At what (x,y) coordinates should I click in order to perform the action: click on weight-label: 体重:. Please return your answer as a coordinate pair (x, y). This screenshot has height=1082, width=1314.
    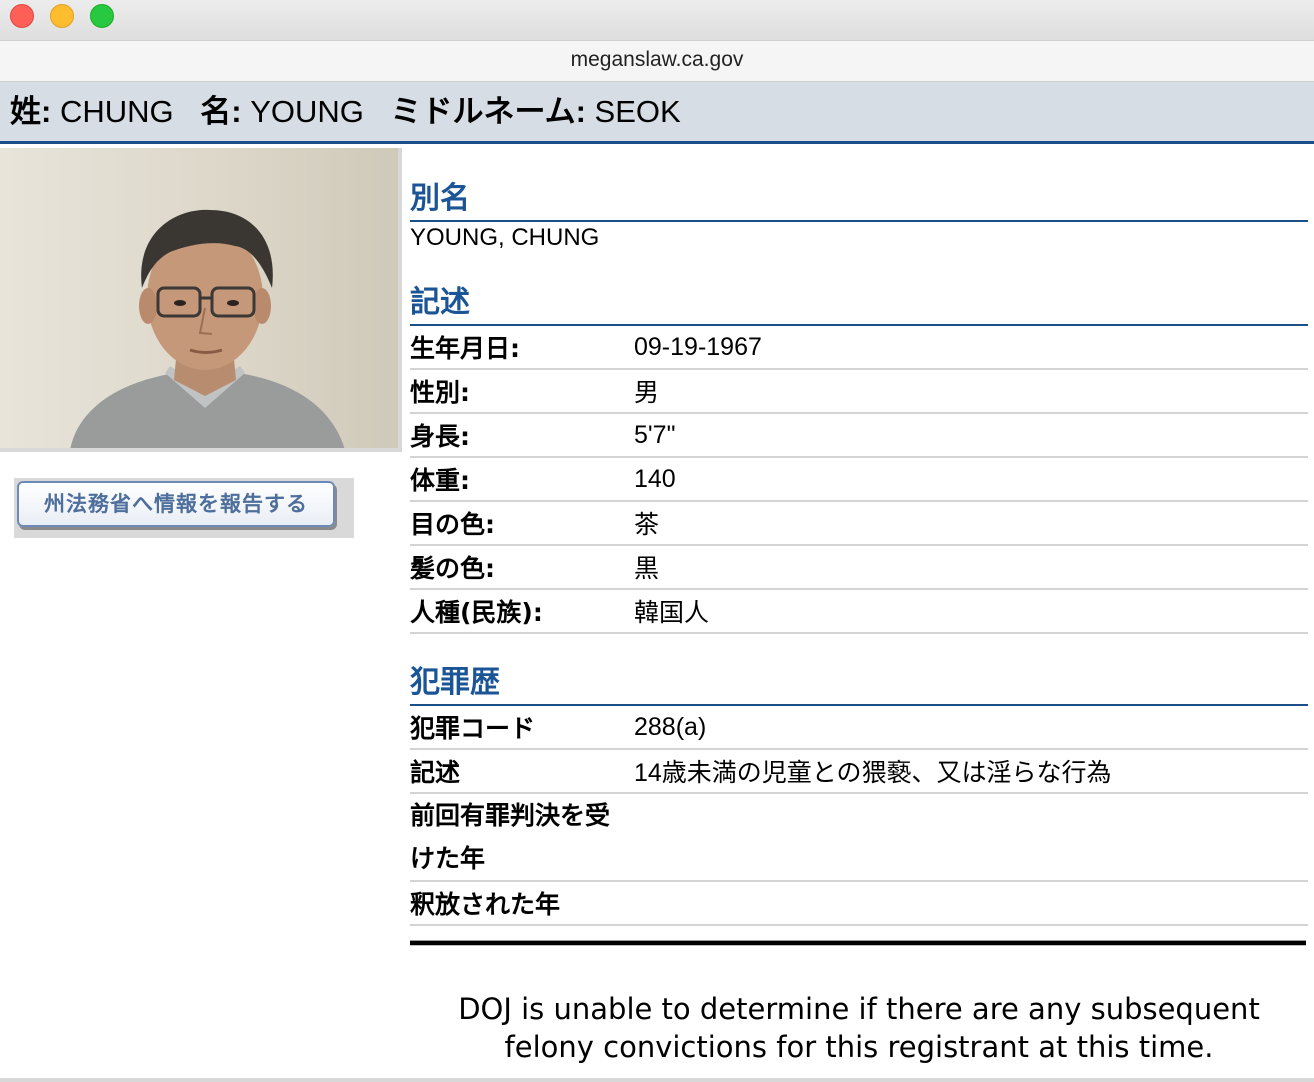
    Looking at the image, I should click on (522, 479).